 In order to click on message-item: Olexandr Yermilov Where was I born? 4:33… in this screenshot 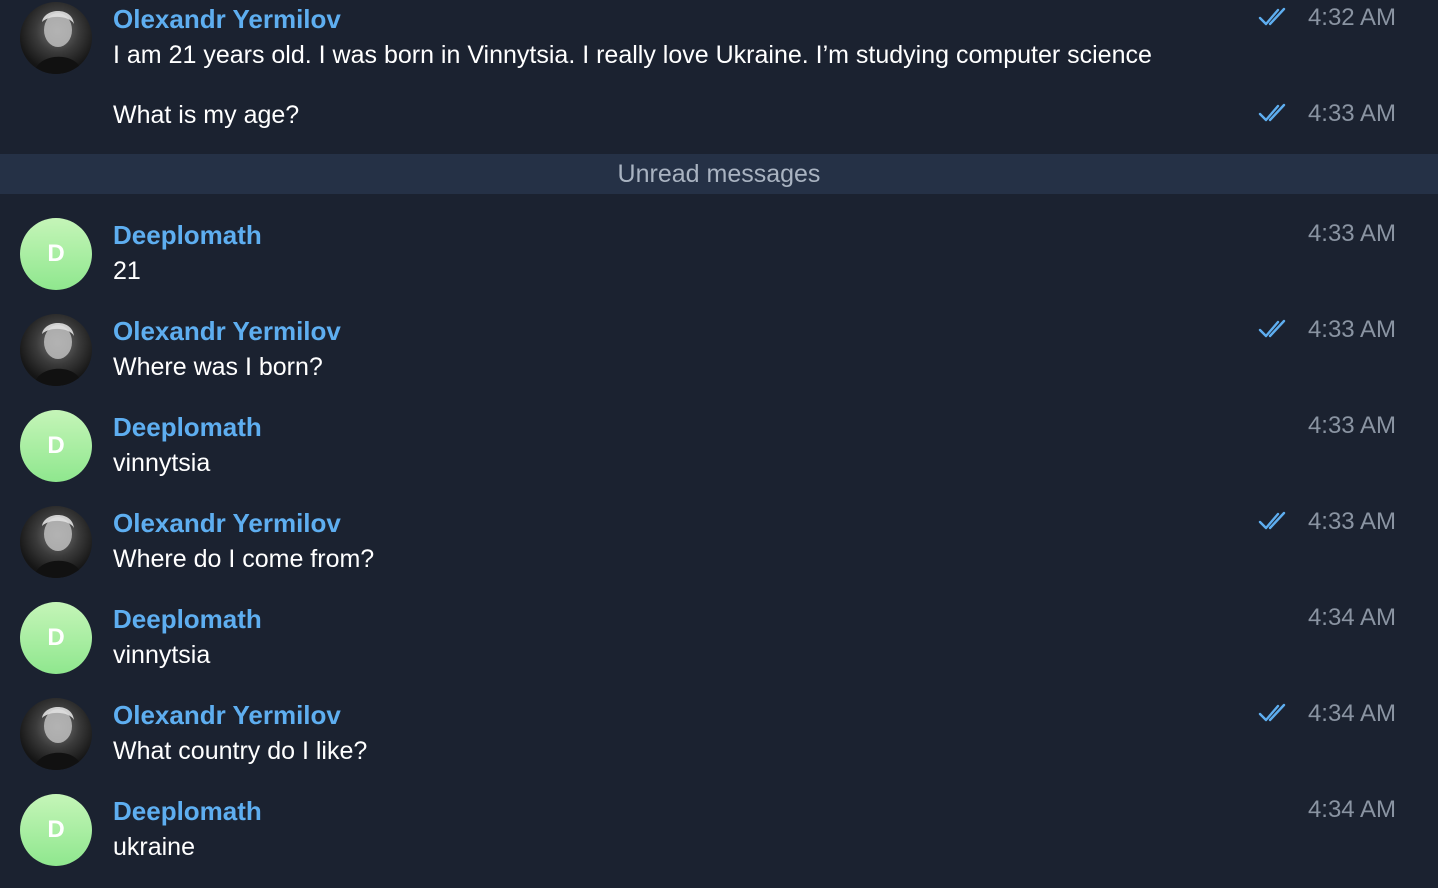, I will do `click(719, 357)`.